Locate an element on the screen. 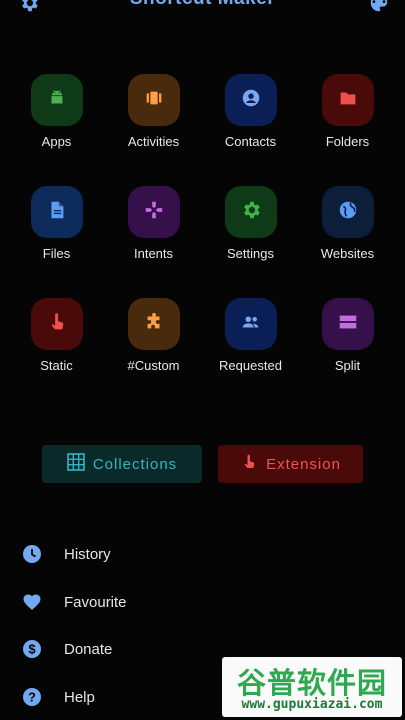  tile-websites: Websites is located at coordinates (347, 236).